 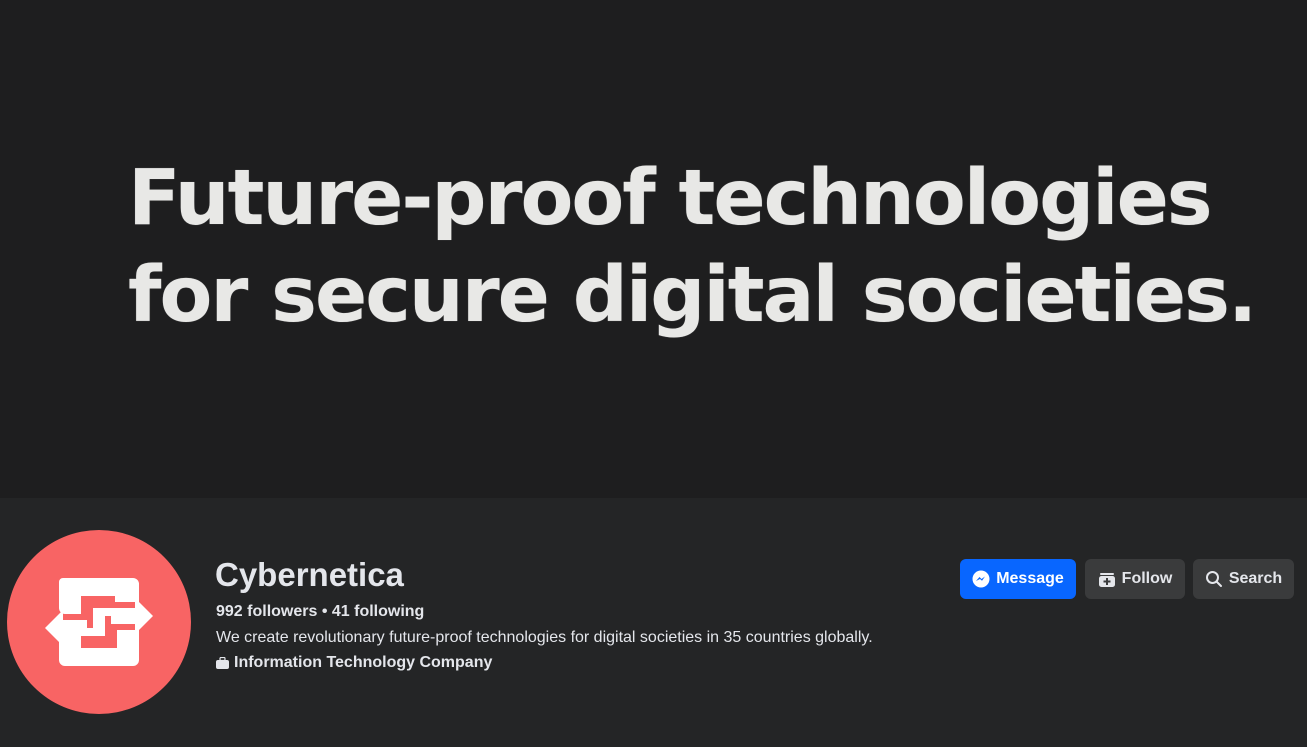 What do you see at coordinates (1255, 578) in the screenshot?
I see `search-button-label: Search` at bounding box center [1255, 578].